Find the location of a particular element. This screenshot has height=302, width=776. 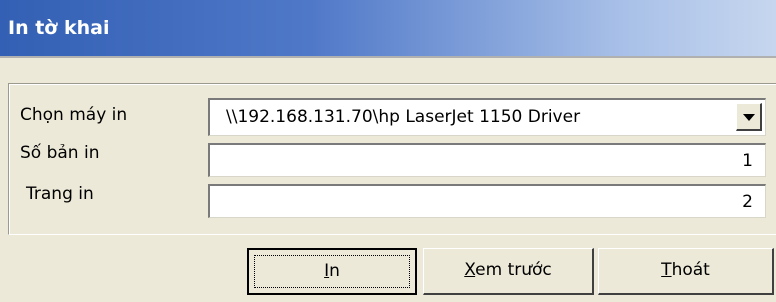

copies-label: Số bản in is located at coordinates (60, 153).